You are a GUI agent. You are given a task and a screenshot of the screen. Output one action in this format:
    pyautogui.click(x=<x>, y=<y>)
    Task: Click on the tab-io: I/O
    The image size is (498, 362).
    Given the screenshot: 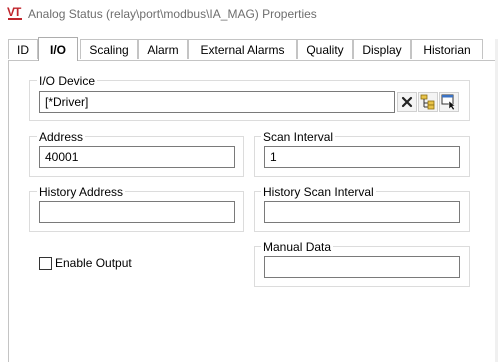 What is the action you would take?
    pyautogui.click(x=58, y=49)
    